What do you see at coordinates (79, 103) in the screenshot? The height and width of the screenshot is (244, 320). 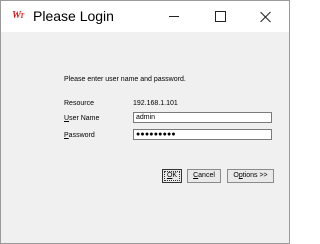 I see `resource-label: Resource` at bounding box center [79, 103].